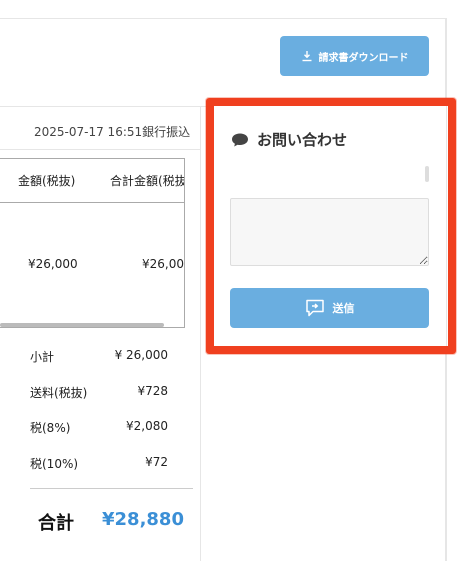  Describe the element at coordinates (329, 308) in the screenshot. I see `send-button: 送信` at that location.